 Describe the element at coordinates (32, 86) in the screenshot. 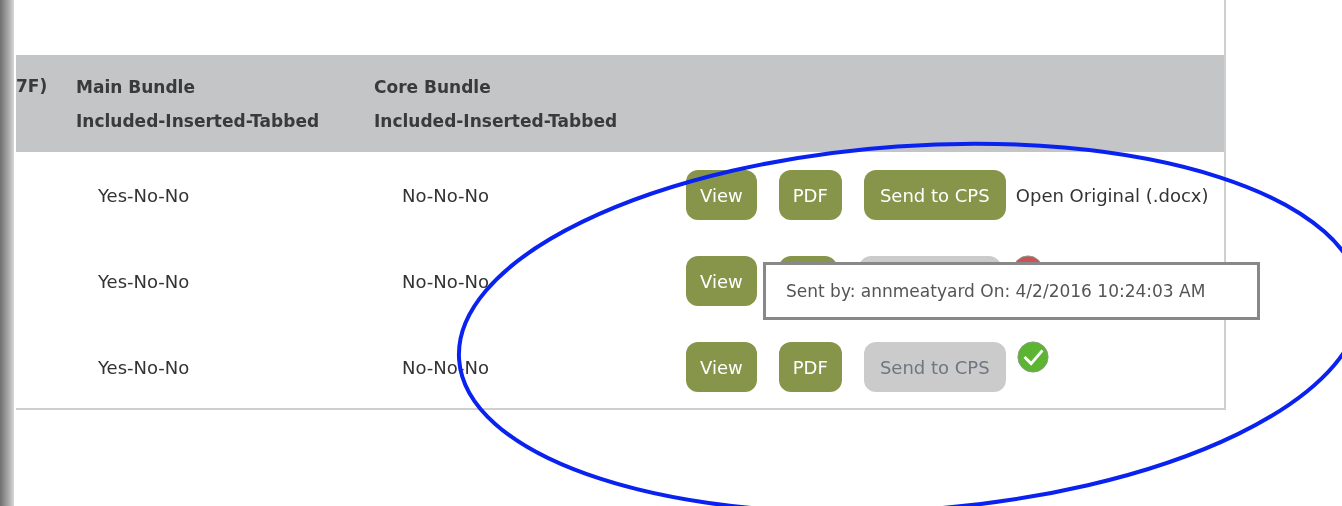

I see `column-header: 7F)` at that location.